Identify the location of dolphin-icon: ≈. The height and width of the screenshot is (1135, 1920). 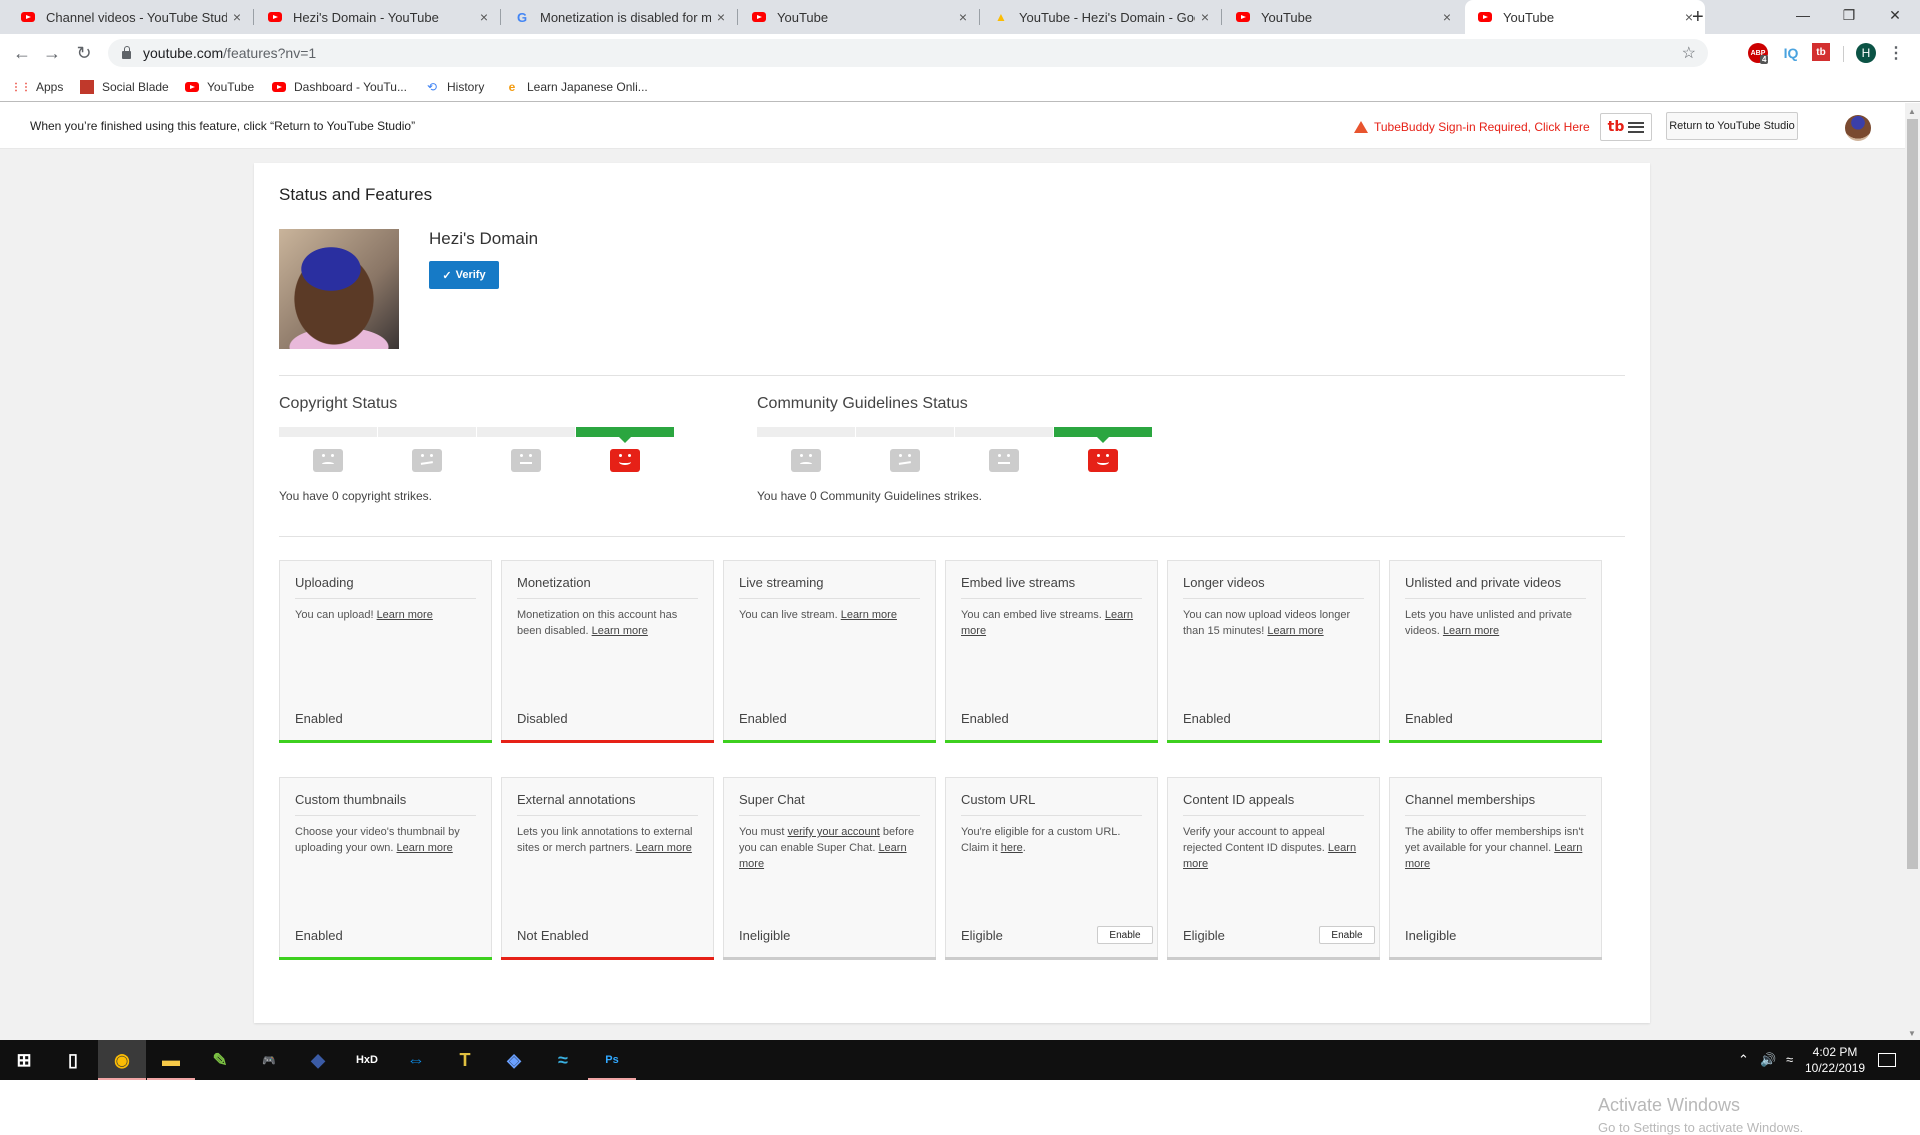
(563, 1060).